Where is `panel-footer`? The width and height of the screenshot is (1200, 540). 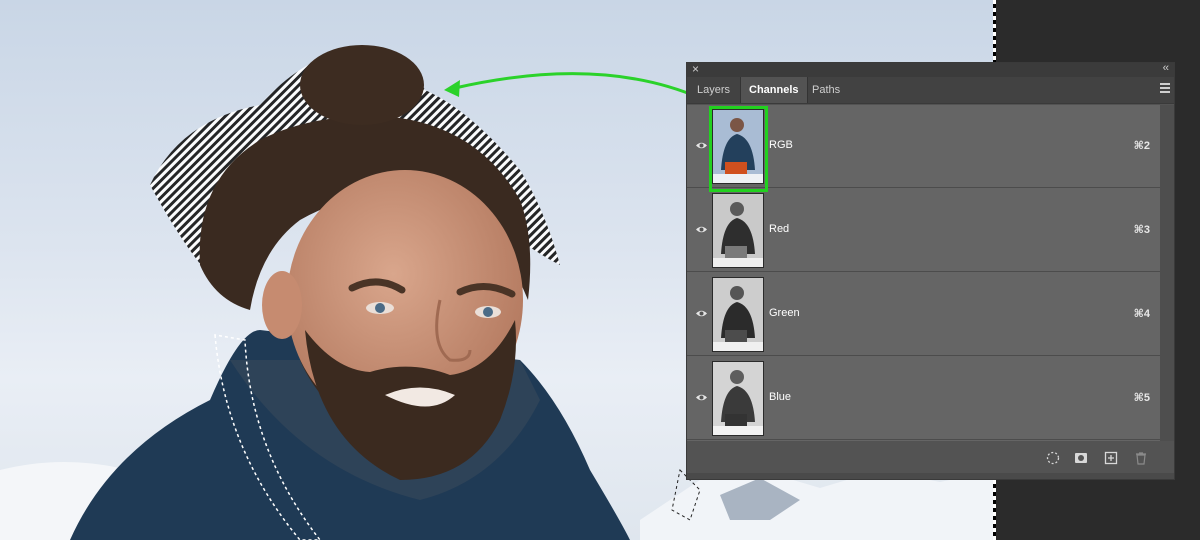
panel-footer is located at coordinates (930, 458).